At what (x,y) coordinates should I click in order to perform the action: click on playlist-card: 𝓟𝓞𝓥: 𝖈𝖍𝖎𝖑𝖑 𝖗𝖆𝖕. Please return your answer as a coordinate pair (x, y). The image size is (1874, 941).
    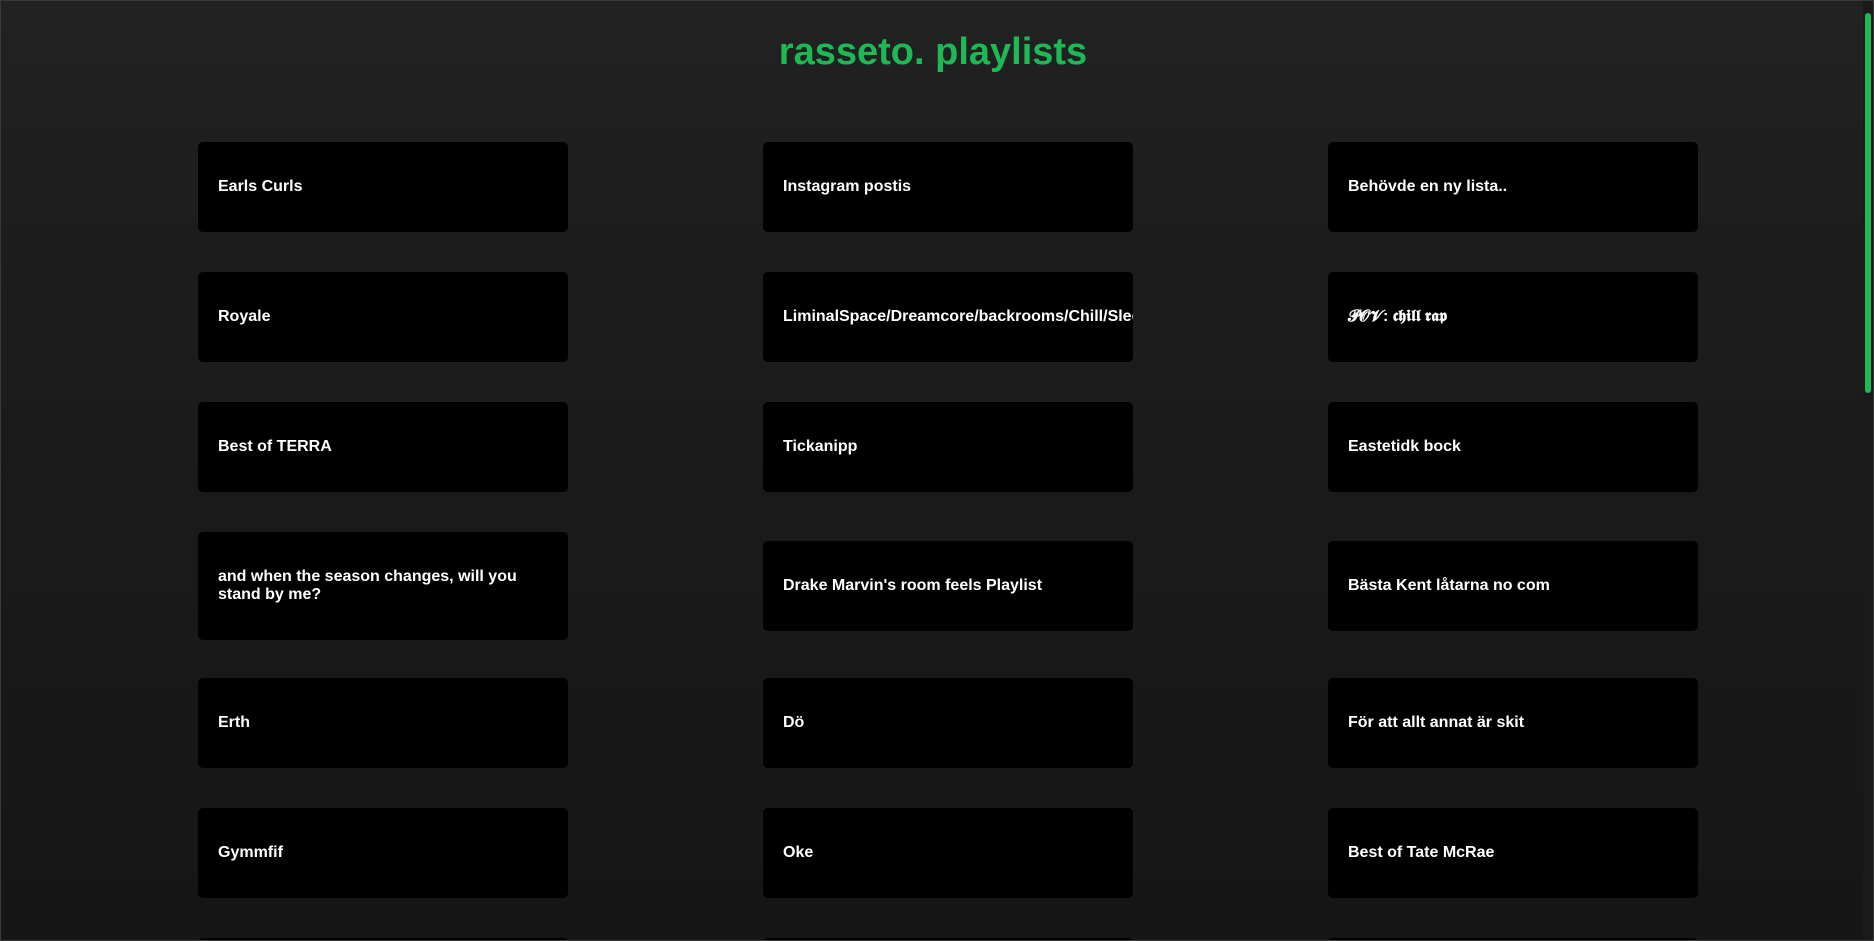
    Looking at the image, I should click on (1513, 317).